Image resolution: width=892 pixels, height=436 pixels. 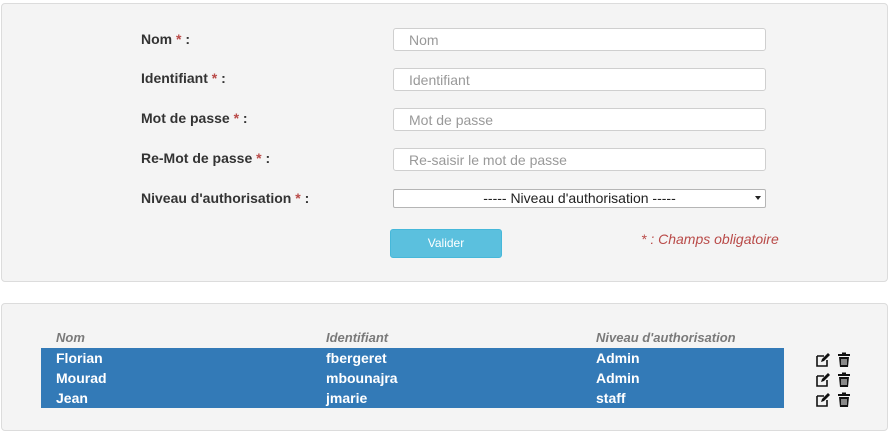 I want to click on password-input, so click(x=579, y=119).